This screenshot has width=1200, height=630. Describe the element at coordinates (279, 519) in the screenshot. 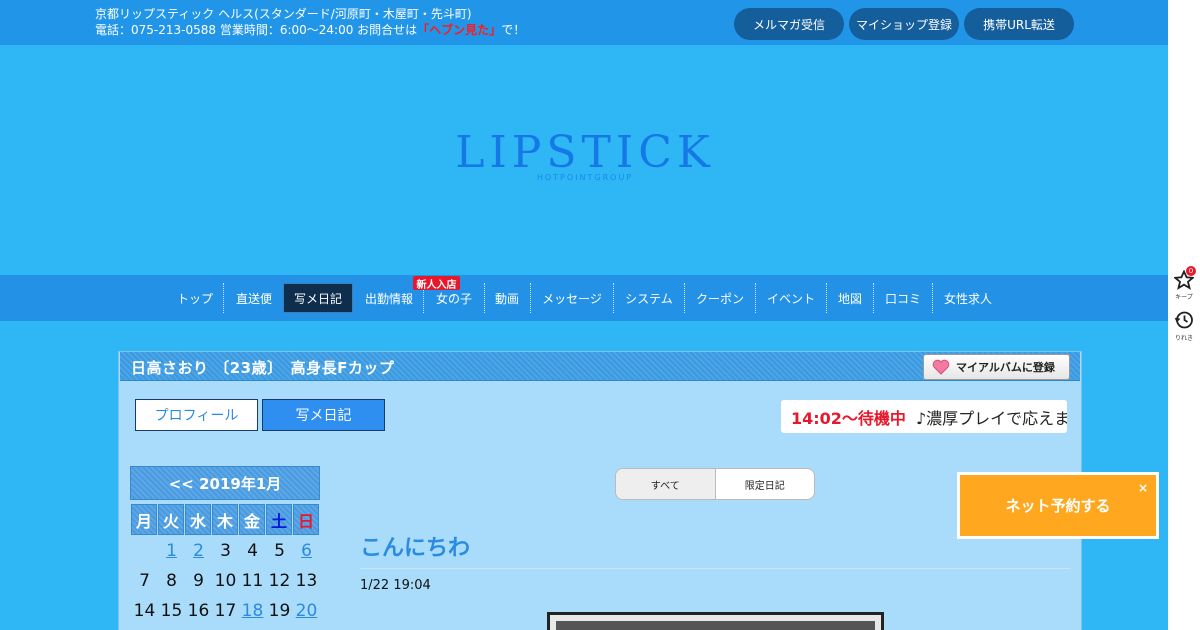

I see `calendar-weekday-sat: 土` at that location.